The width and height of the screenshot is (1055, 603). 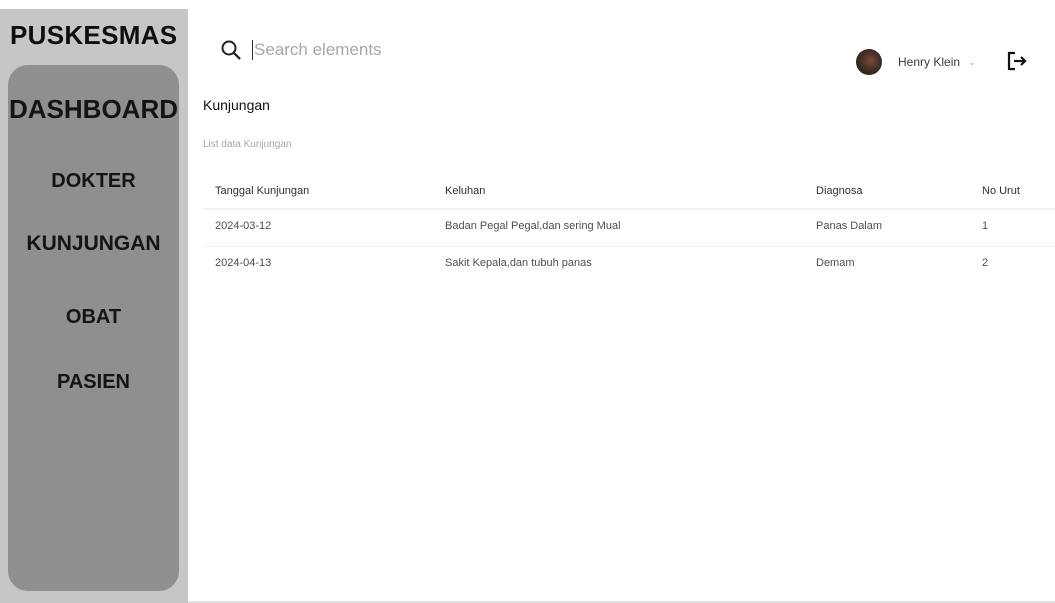 I want to click on user-name: Henry Klein, so click(x=929, y=62).